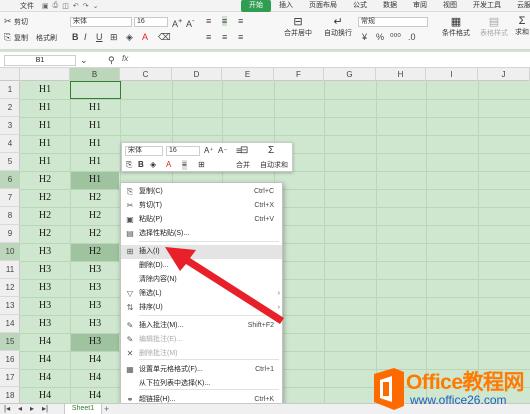 The image size is (530, 414). Describe the element at coordinates (86, 6) in the screenshot. I see `redo-icon: ↷` at that location.